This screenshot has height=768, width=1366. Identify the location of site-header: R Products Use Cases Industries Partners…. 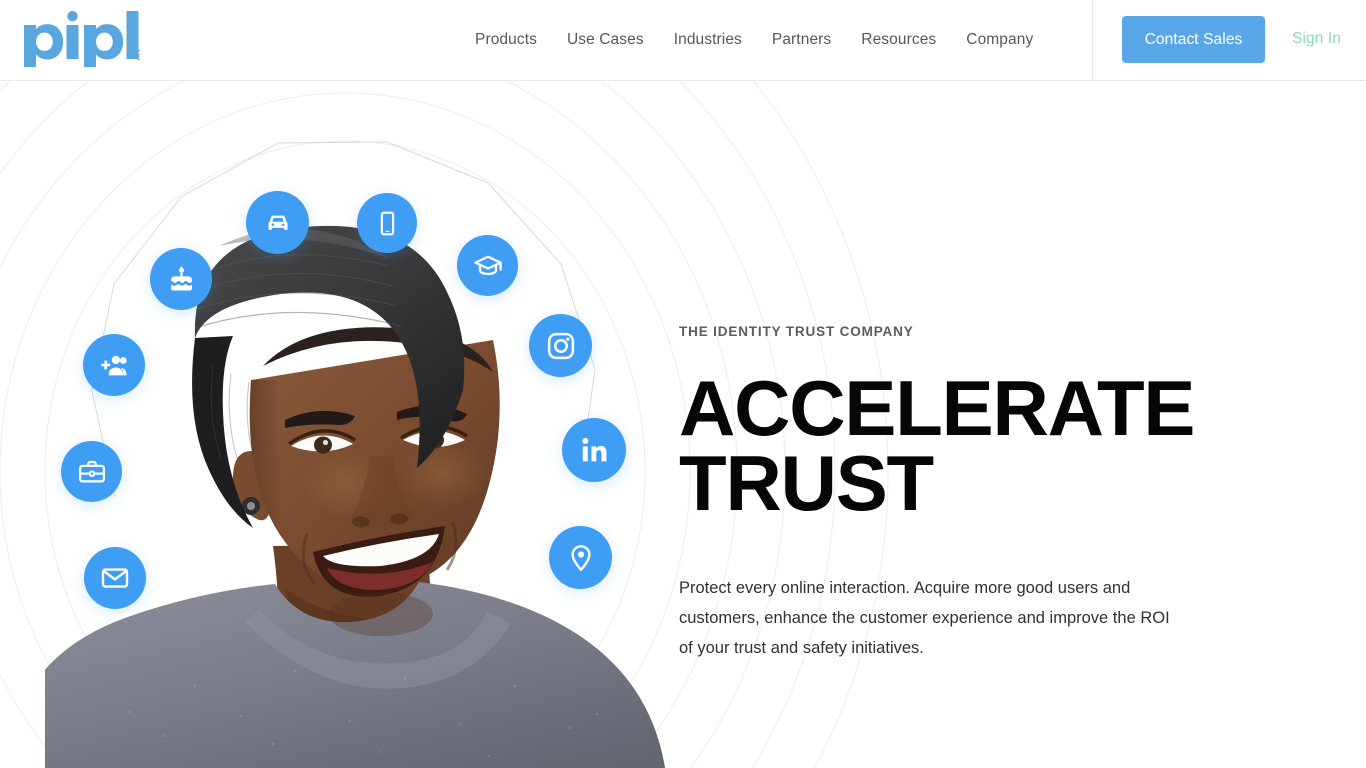
(683, 40).